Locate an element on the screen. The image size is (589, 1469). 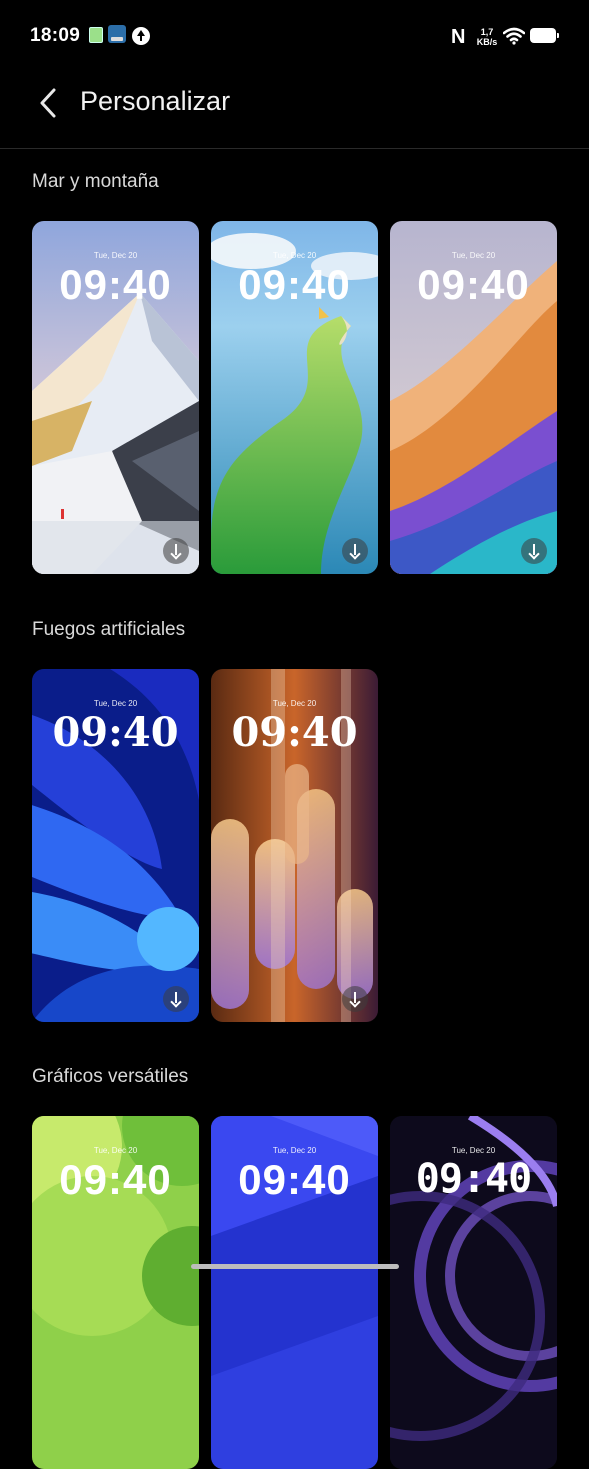
status-bar: 18:09 N 1,7 KB/s is located at coordinates (294, 36).